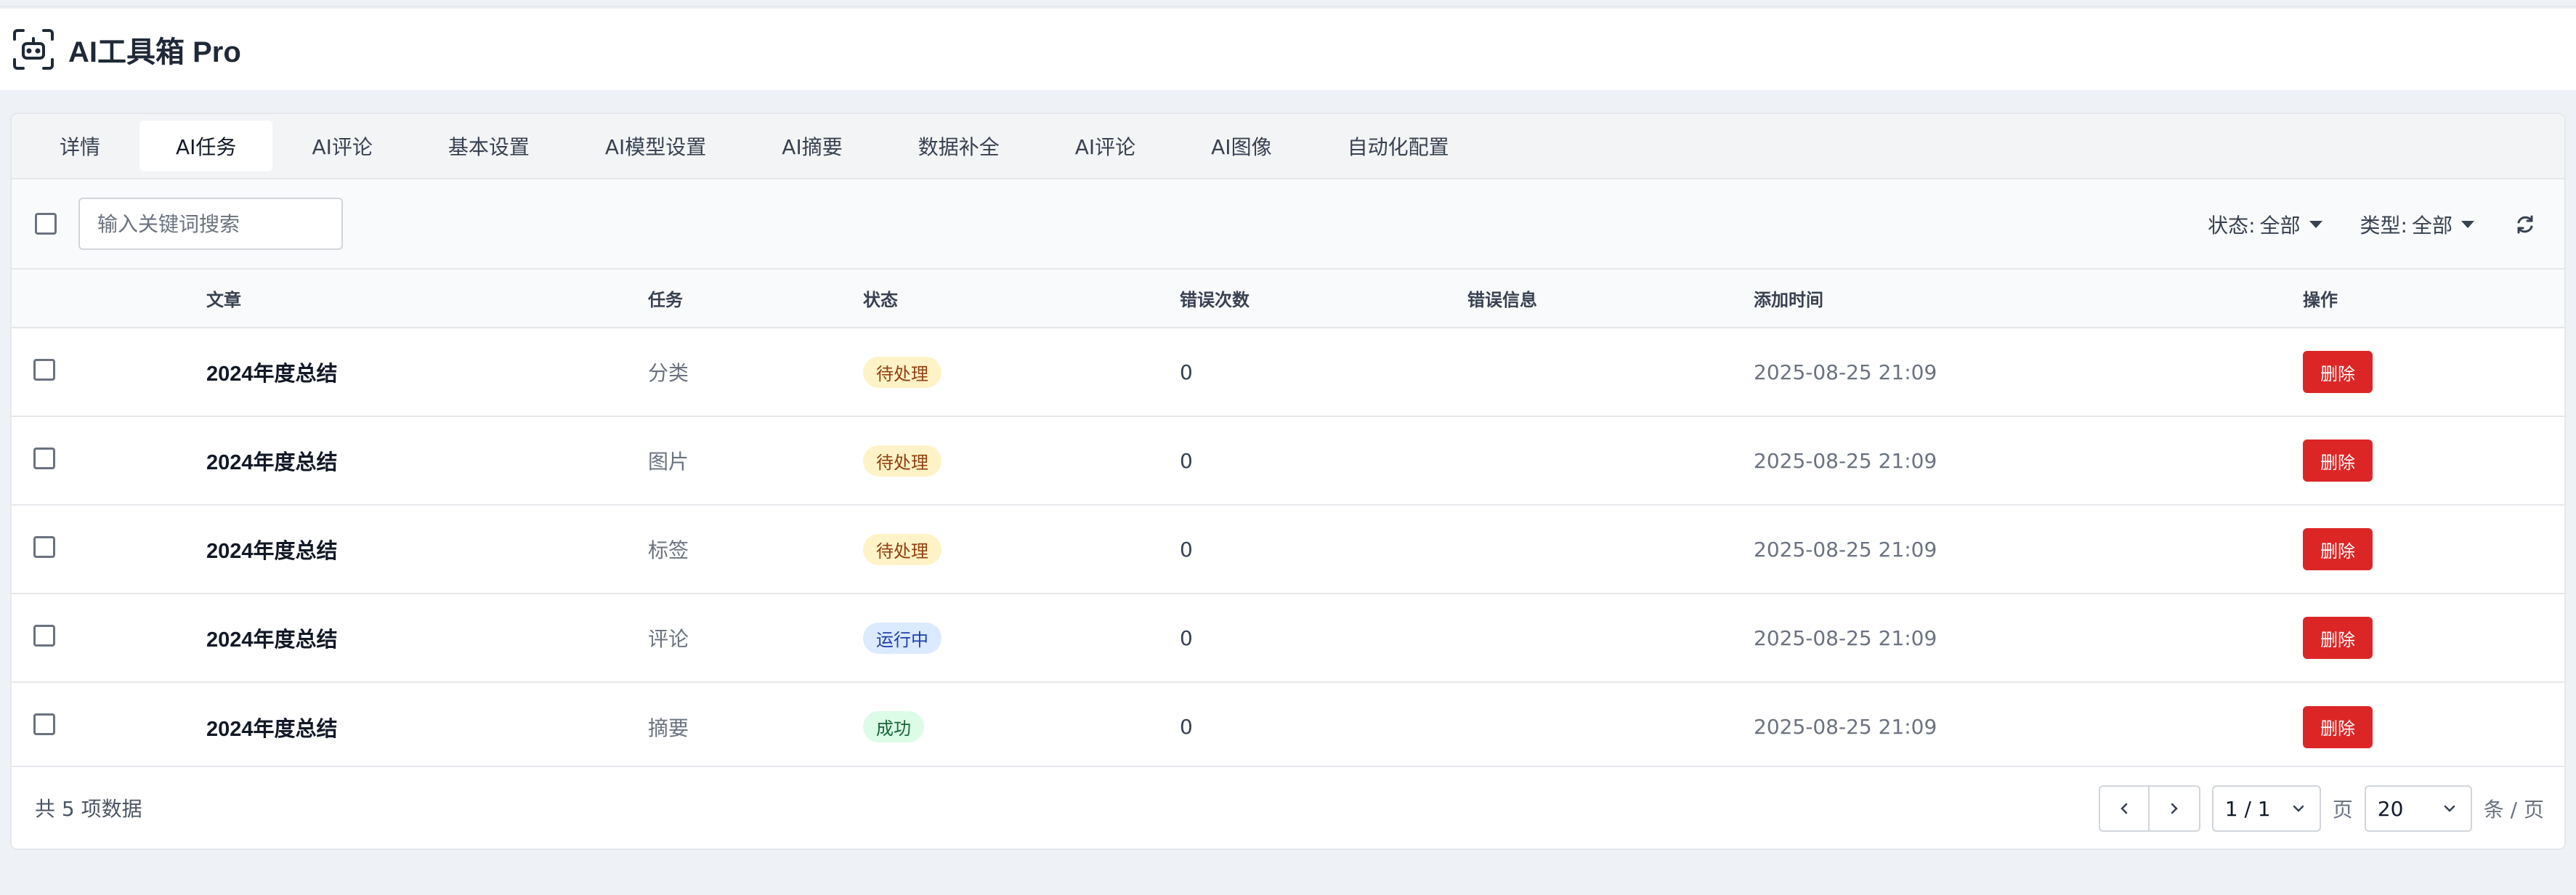 This screenshot has height=895, width=2576. I want to click on type-filter-label: 类型:, so click(2383, 226).